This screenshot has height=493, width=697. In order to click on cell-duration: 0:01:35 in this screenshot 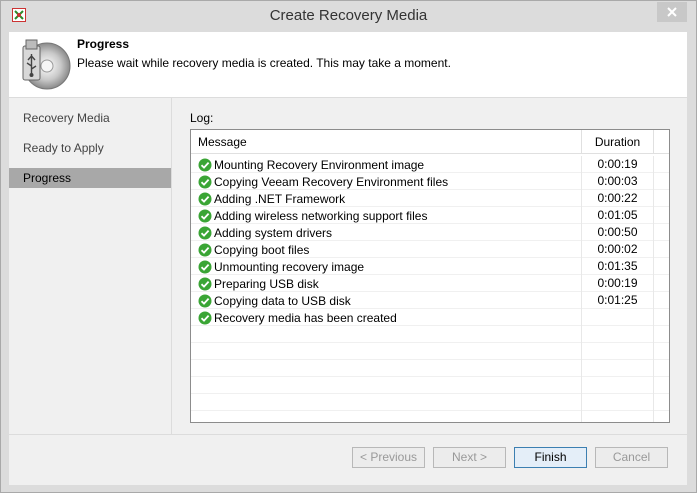, I will do `click(618, 266)`.